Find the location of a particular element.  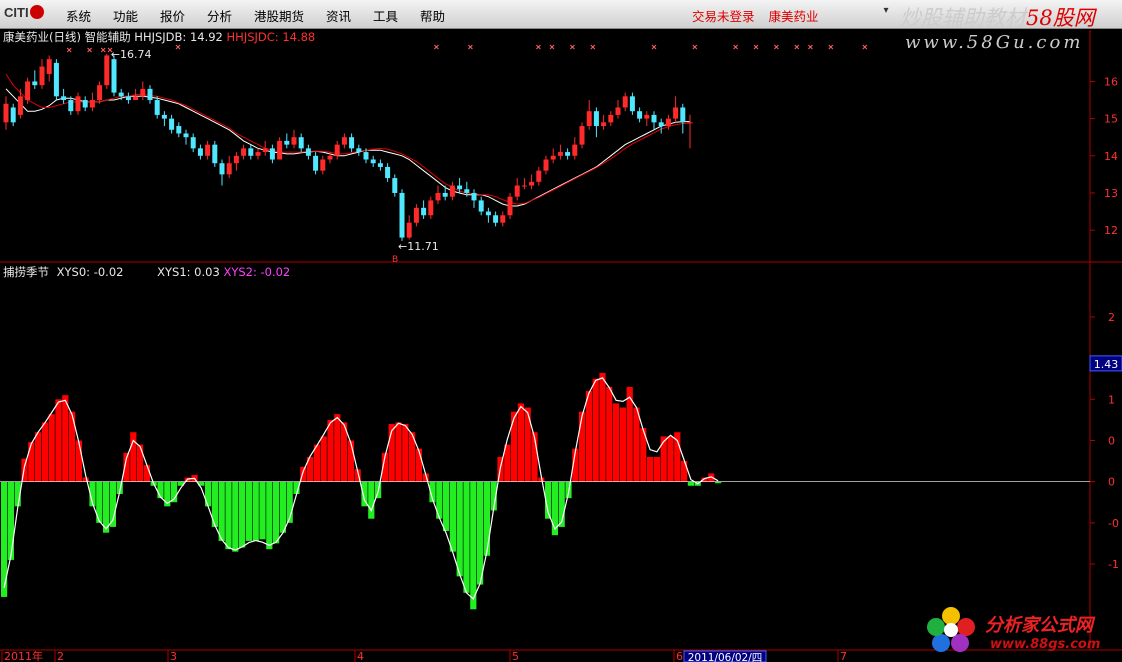

indicator-panel-title: 捕捞季节 is located at coordinates (26, 272).